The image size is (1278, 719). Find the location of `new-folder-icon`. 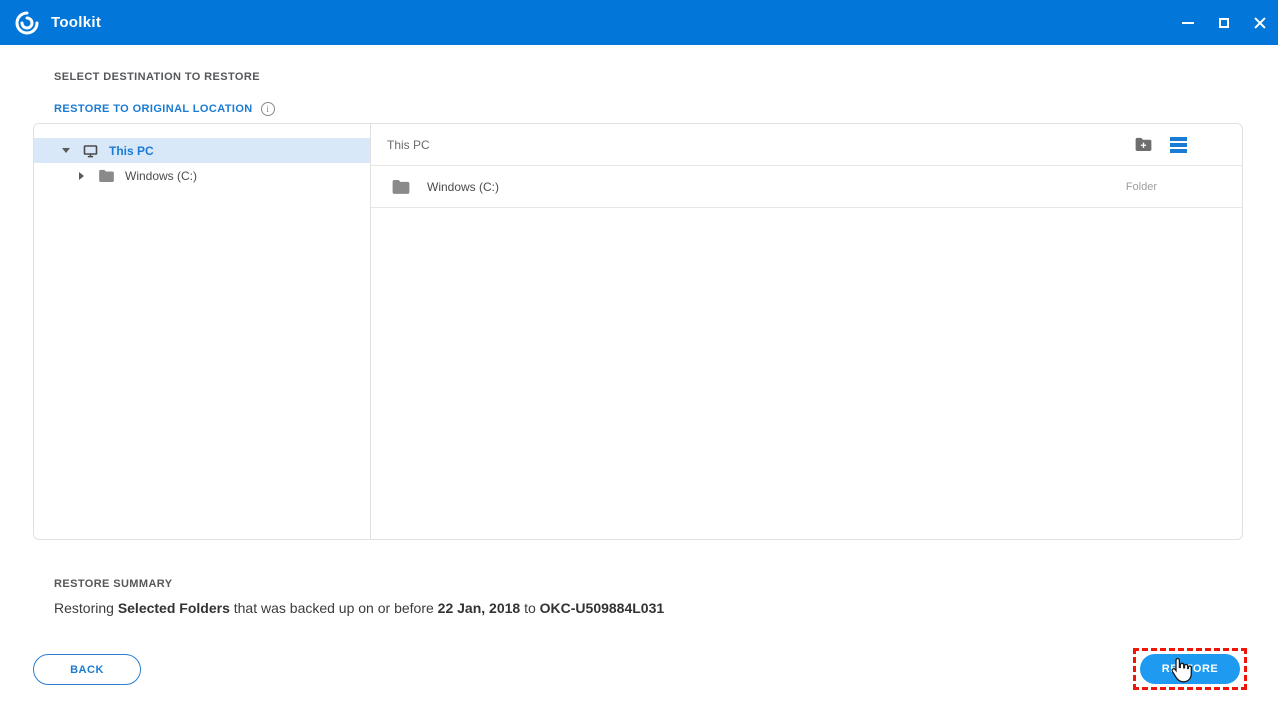

new-folder-icon is located at coordinates (1143, 144).